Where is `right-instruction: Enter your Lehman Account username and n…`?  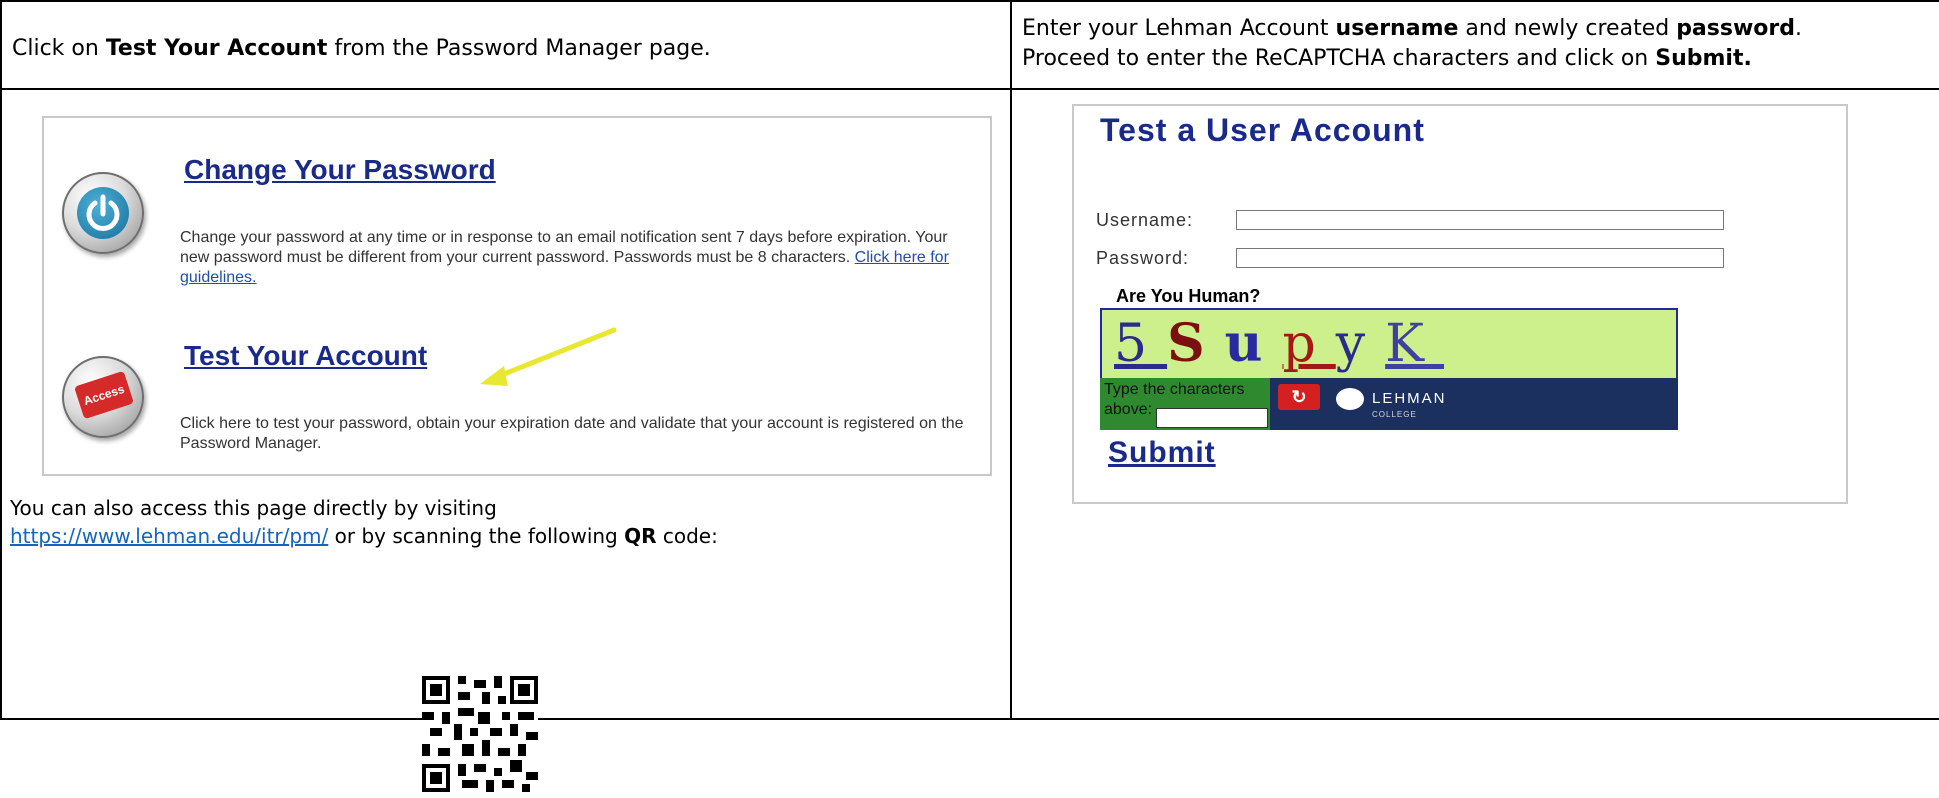
right-instruction: Enter your Lehman Account username and n… is located at coordinates (1412, 43).